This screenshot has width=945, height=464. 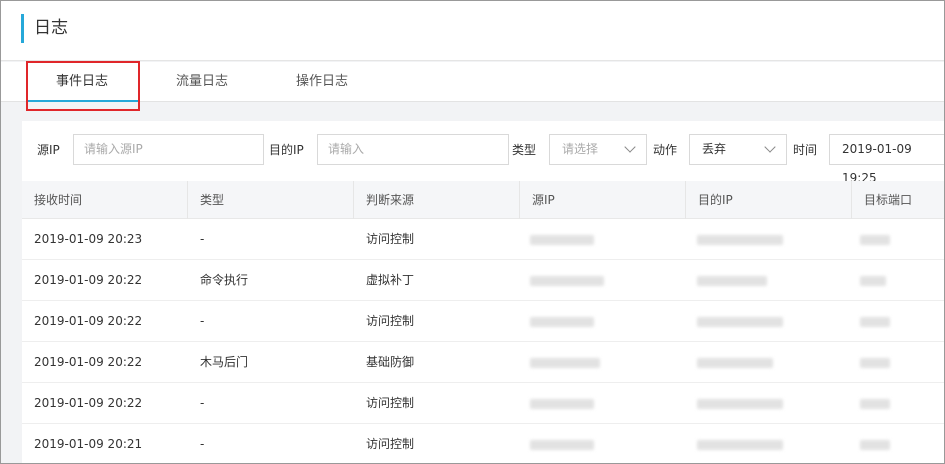 What do you see at coordinates (224, 280) in the screenshot?
I see `cell-type: 命令执行` at bounding box center [224, 280].